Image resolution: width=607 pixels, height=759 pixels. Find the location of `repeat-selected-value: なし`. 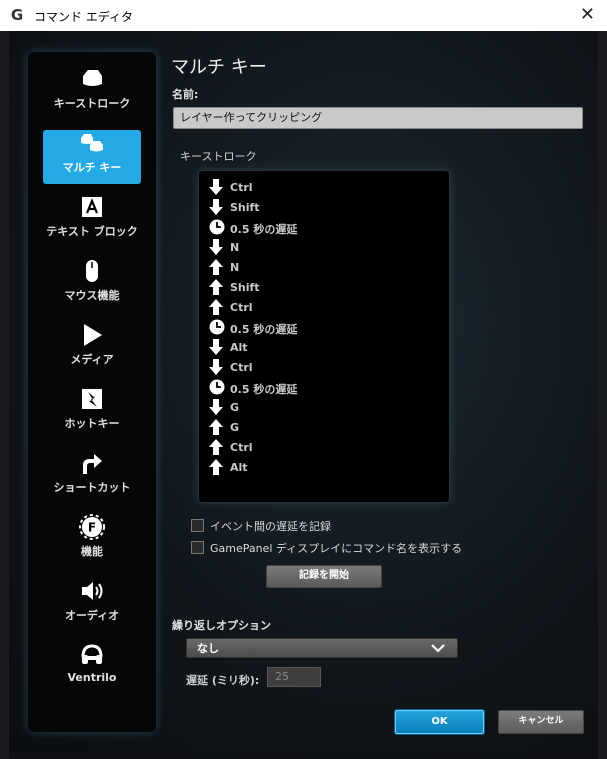

repeat-selected-value: なし is located at coordinates (208, 648).